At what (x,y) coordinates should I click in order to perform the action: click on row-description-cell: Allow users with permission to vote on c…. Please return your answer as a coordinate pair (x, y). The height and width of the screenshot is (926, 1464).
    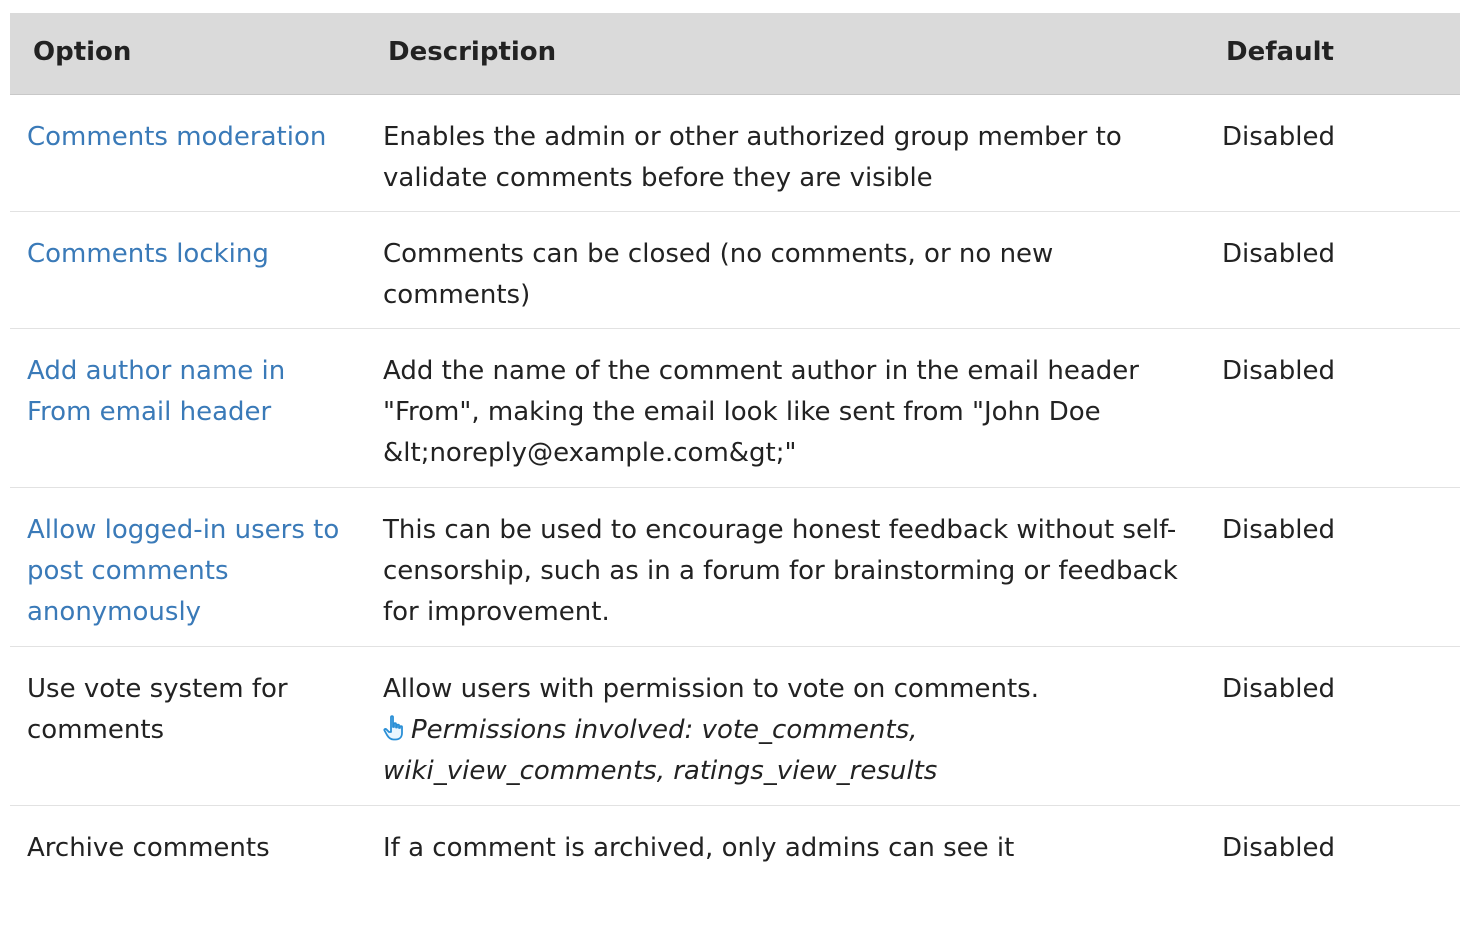
    Looking at the image, I should click on (790, 730).